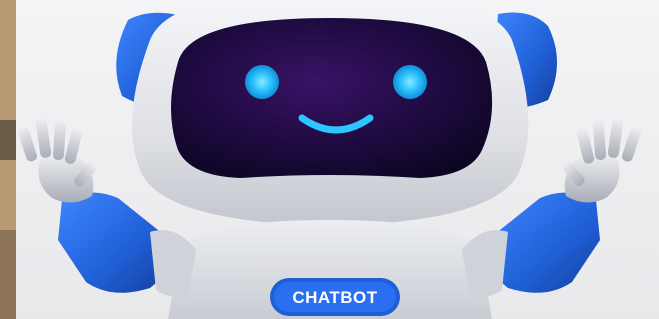  Describe the element at coordinates (334, 297) in the screenshot. I see `chatbot-badge-text: CHATBOT` at that location.